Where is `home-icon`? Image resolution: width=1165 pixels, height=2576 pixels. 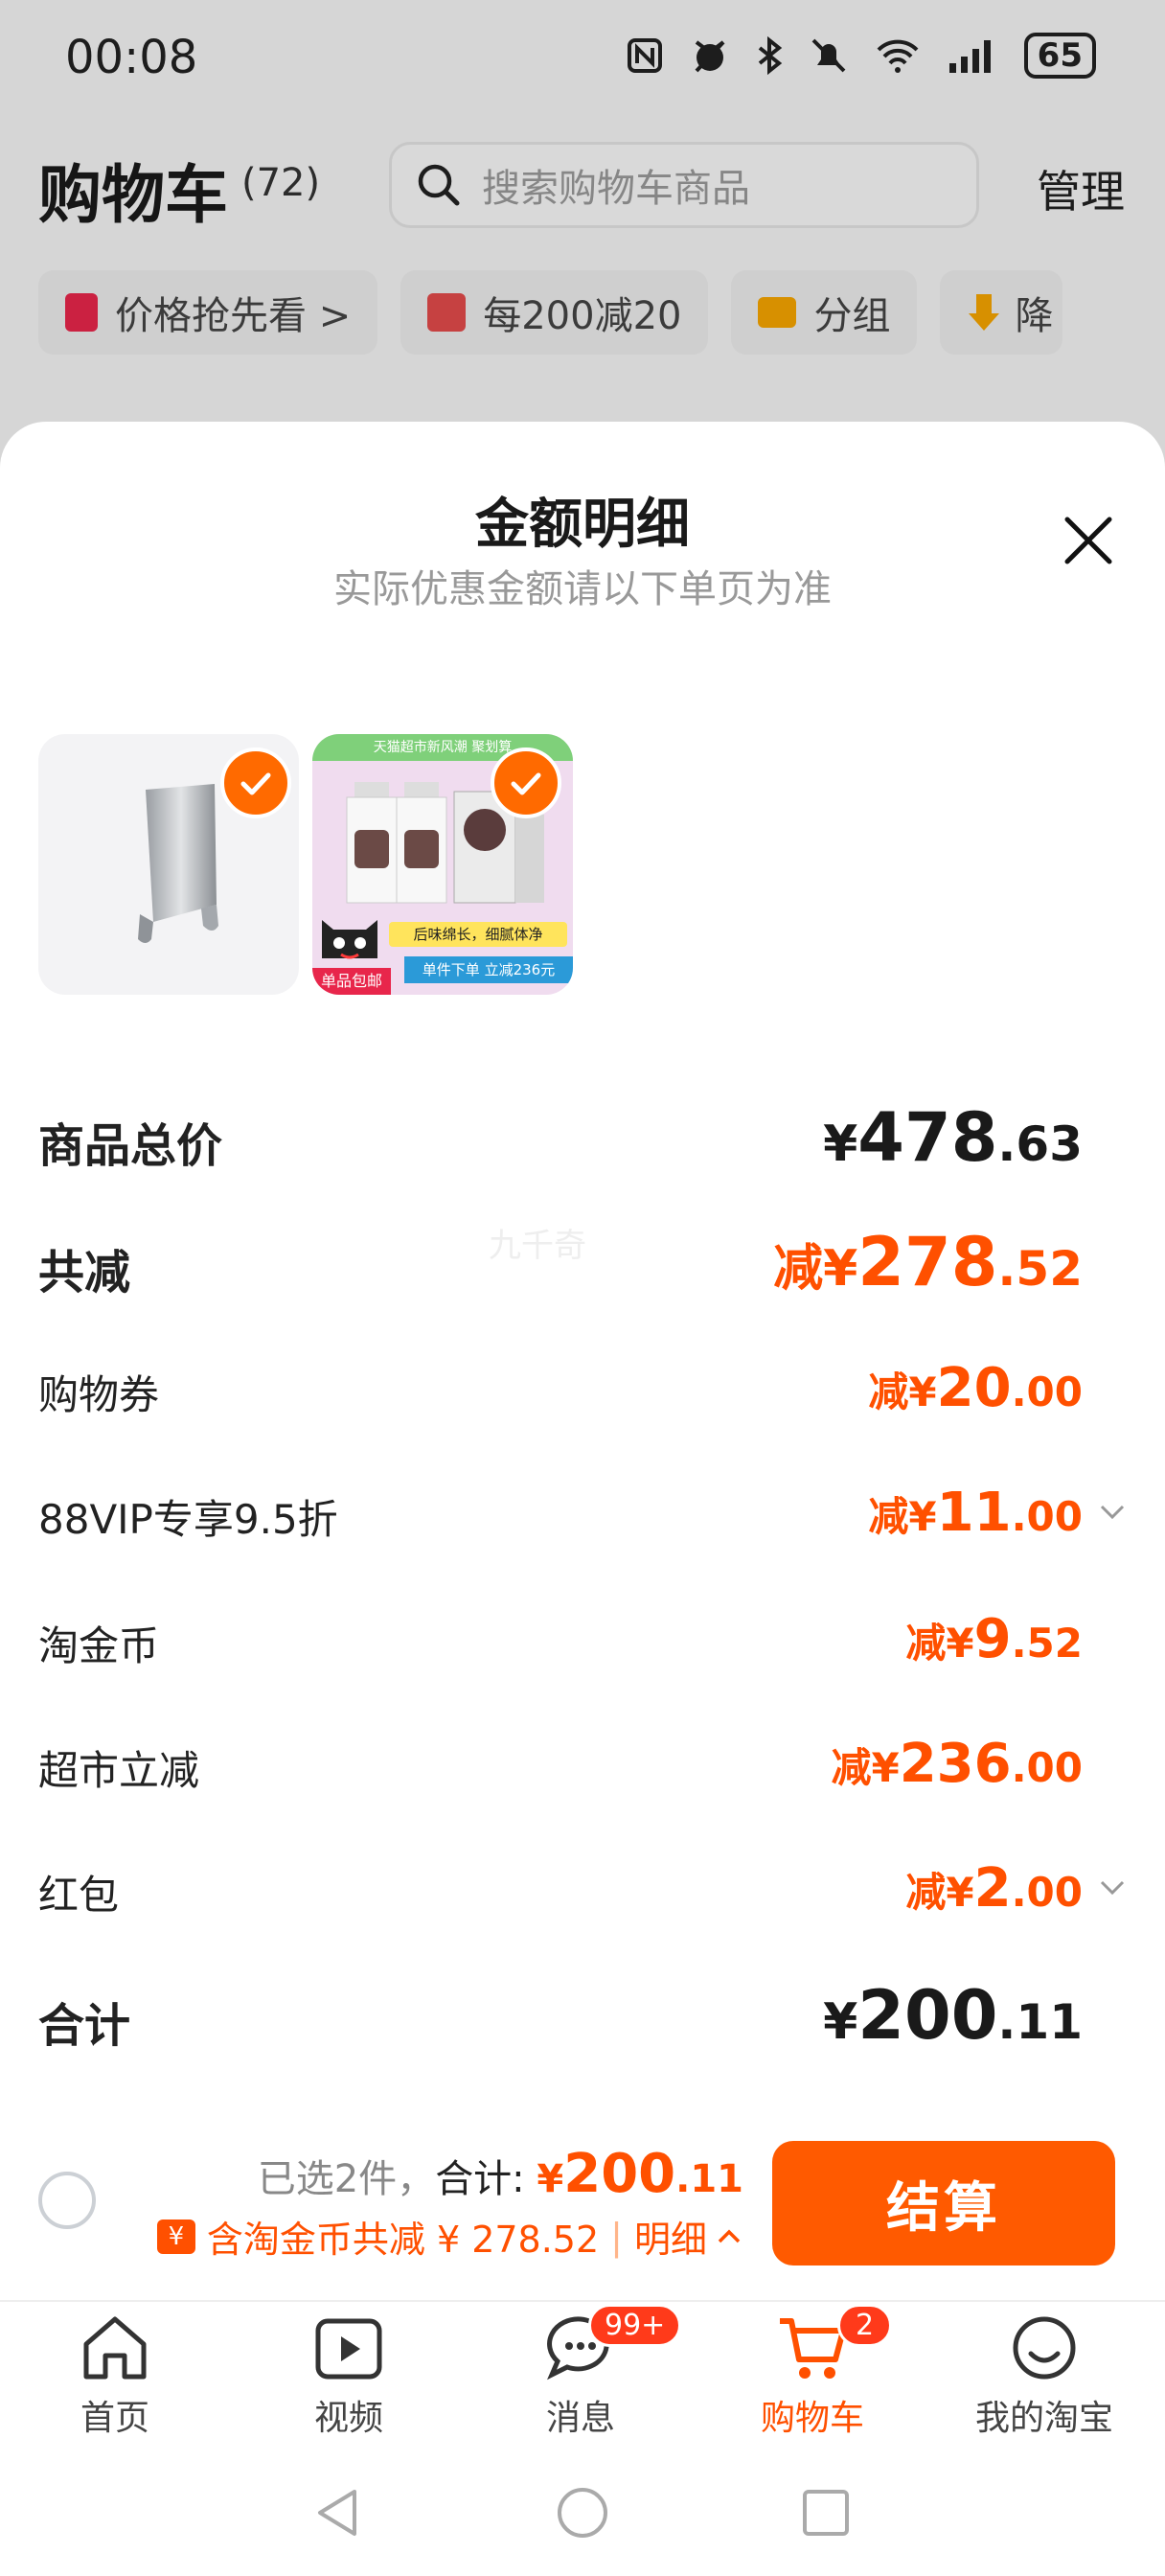
home-icon is located at coordinates (115, 2348).